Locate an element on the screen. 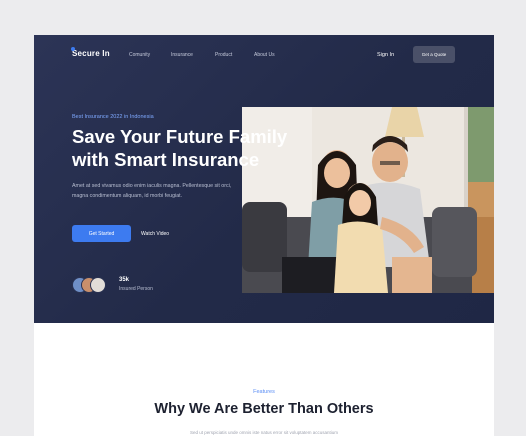 The height and width of the screenshot is (436, 526). logo: Secure In is located at coordinates (90, 52).